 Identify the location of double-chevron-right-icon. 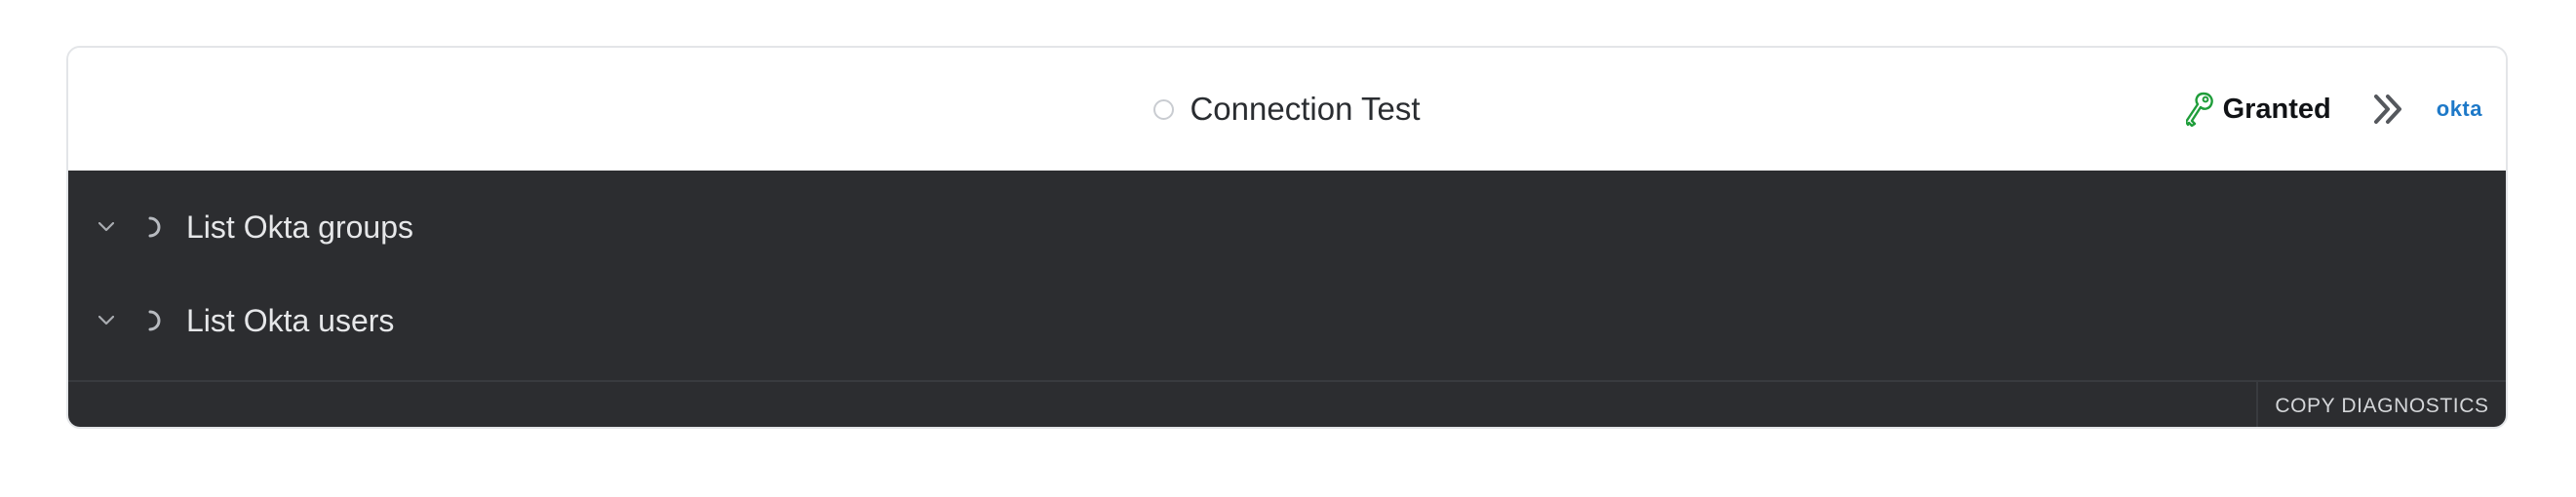
(2388, 110).